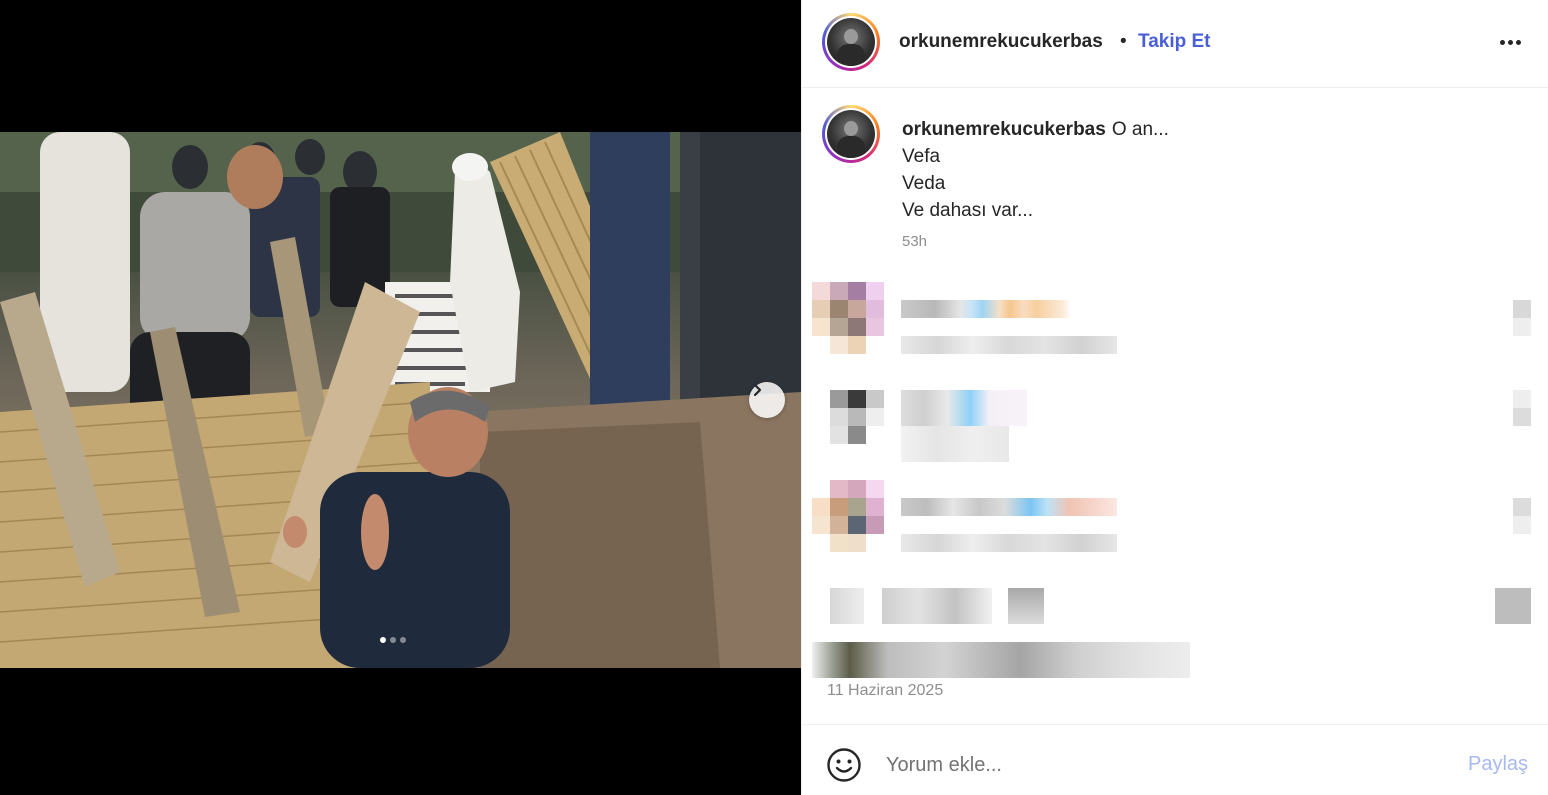 This screenshot has width=1548, height=795. I want to click on smiley-icon, so click(844, 765).